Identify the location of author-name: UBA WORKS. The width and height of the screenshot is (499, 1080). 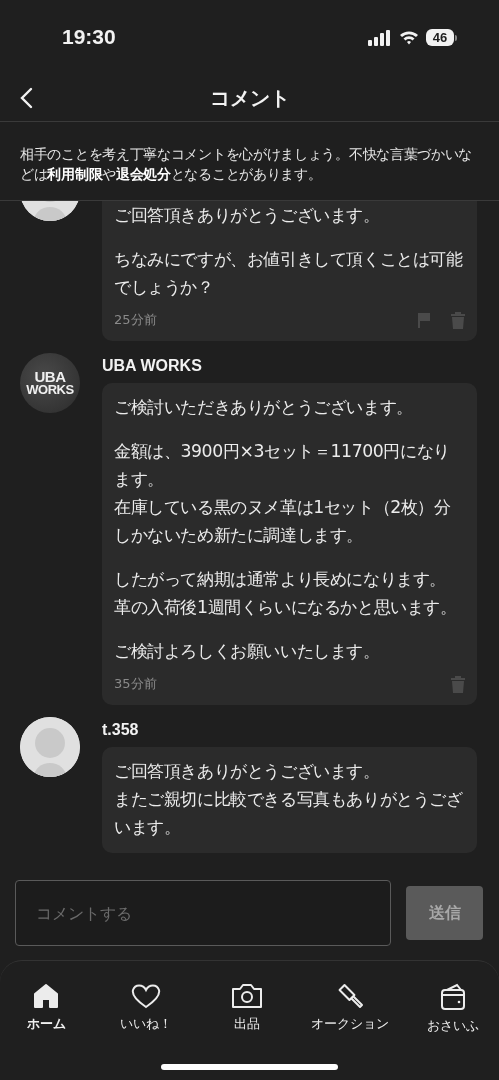
(152, 366).